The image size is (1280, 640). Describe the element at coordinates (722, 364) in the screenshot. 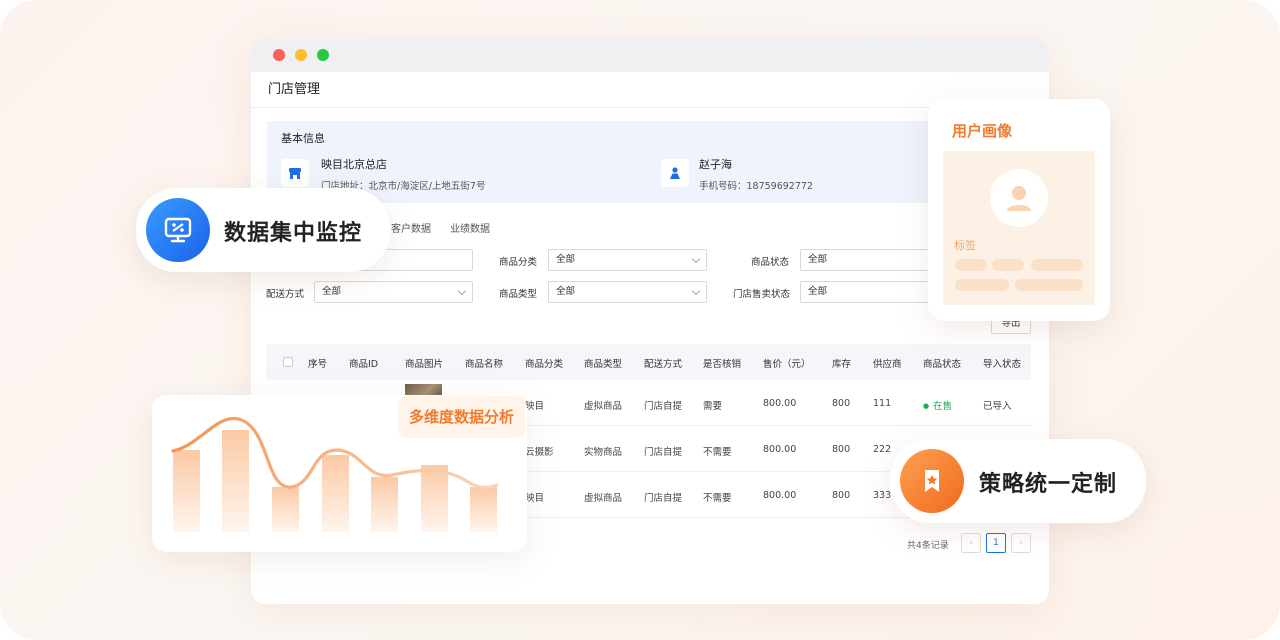

I see `col-header: 是否核销` at that location.